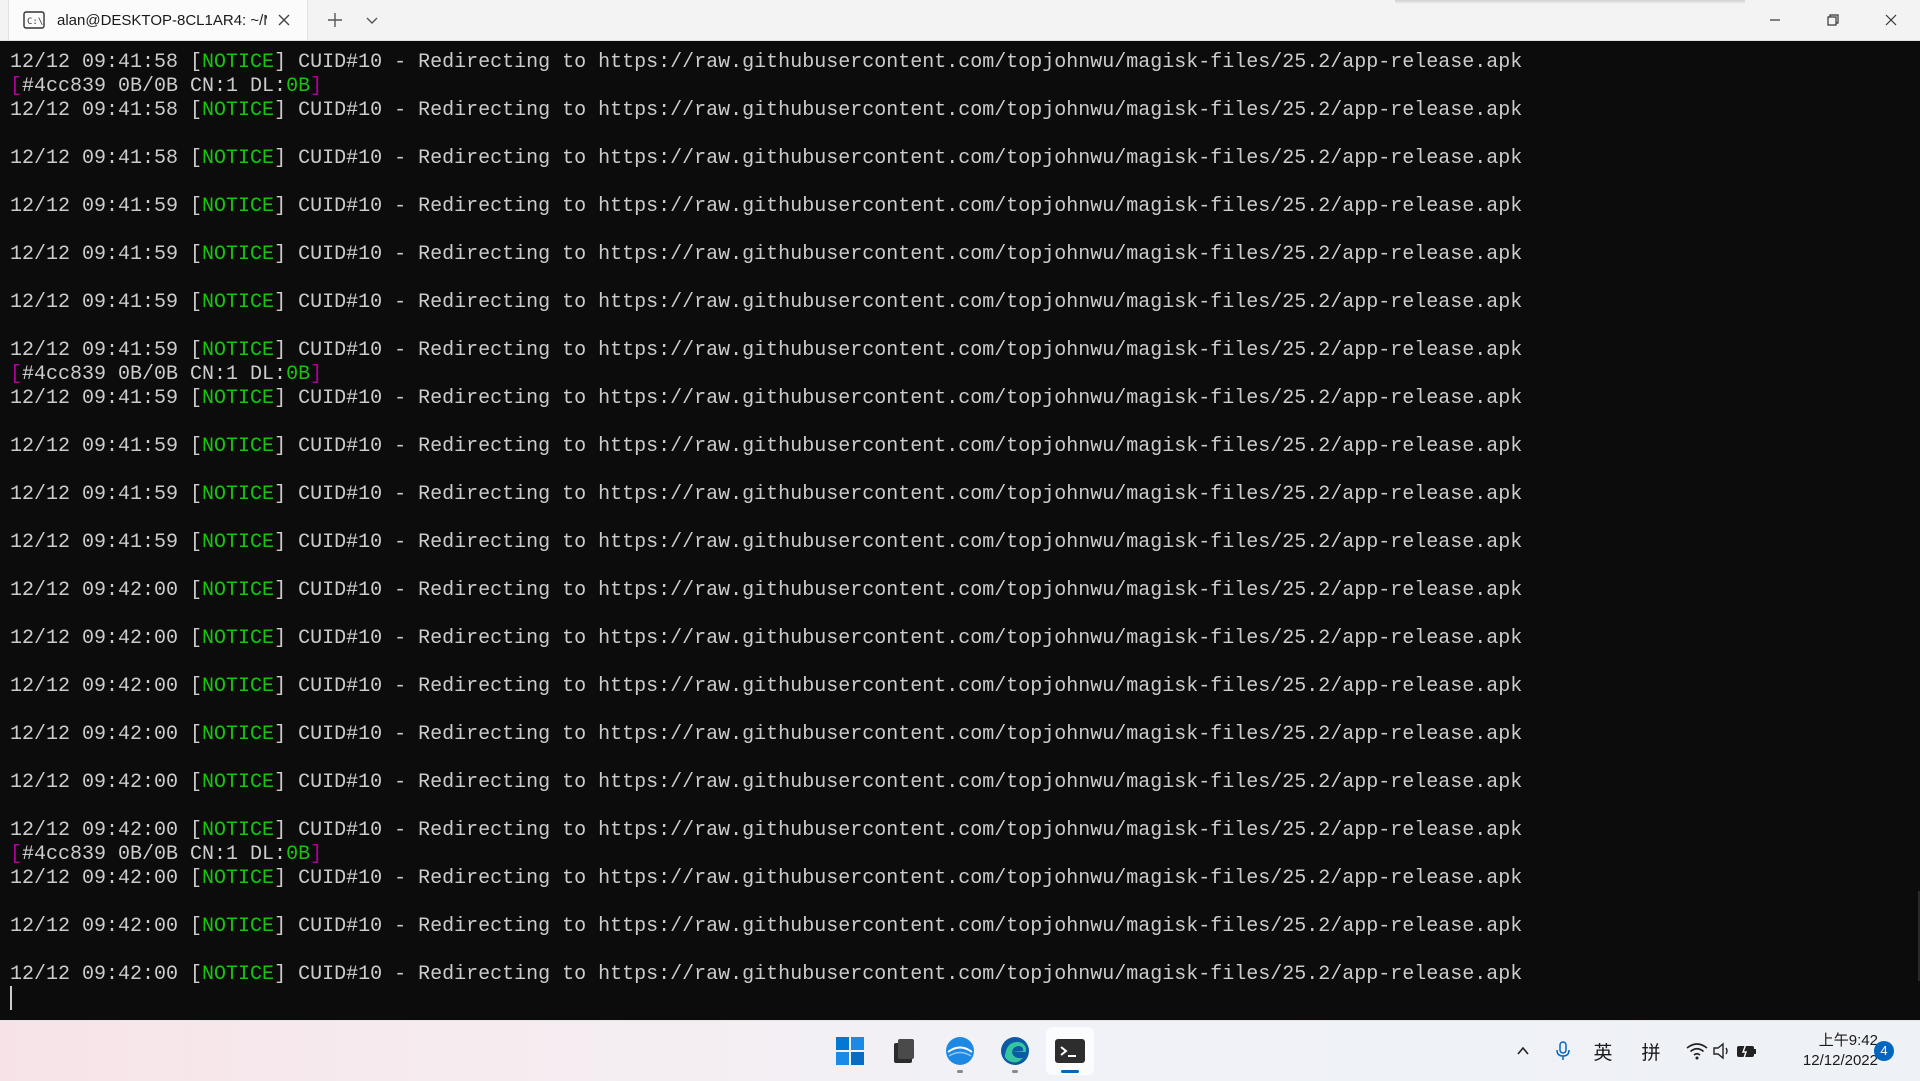  I want to click on ime-mode-label: 拼, so click(1651, 1053).